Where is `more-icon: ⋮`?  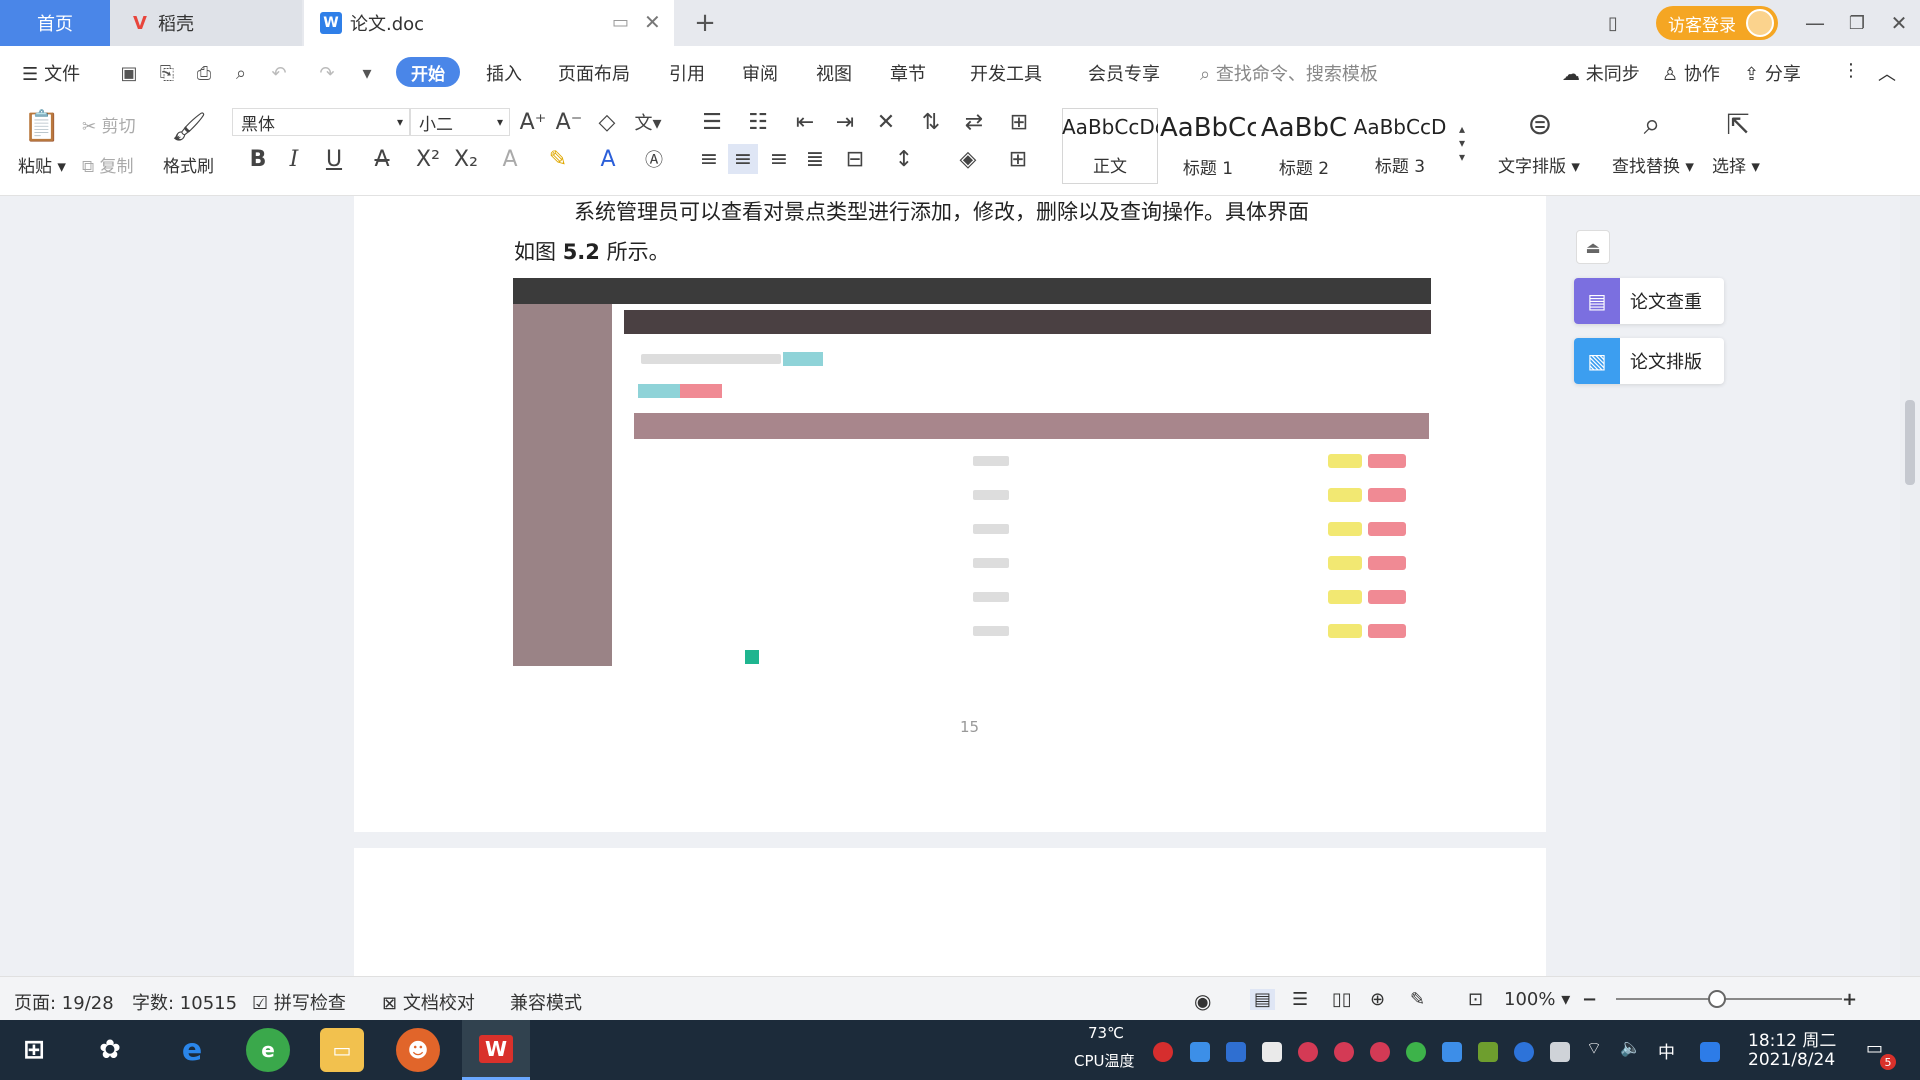
more-icon: ⋮ is located at coordinates (1851, 70).